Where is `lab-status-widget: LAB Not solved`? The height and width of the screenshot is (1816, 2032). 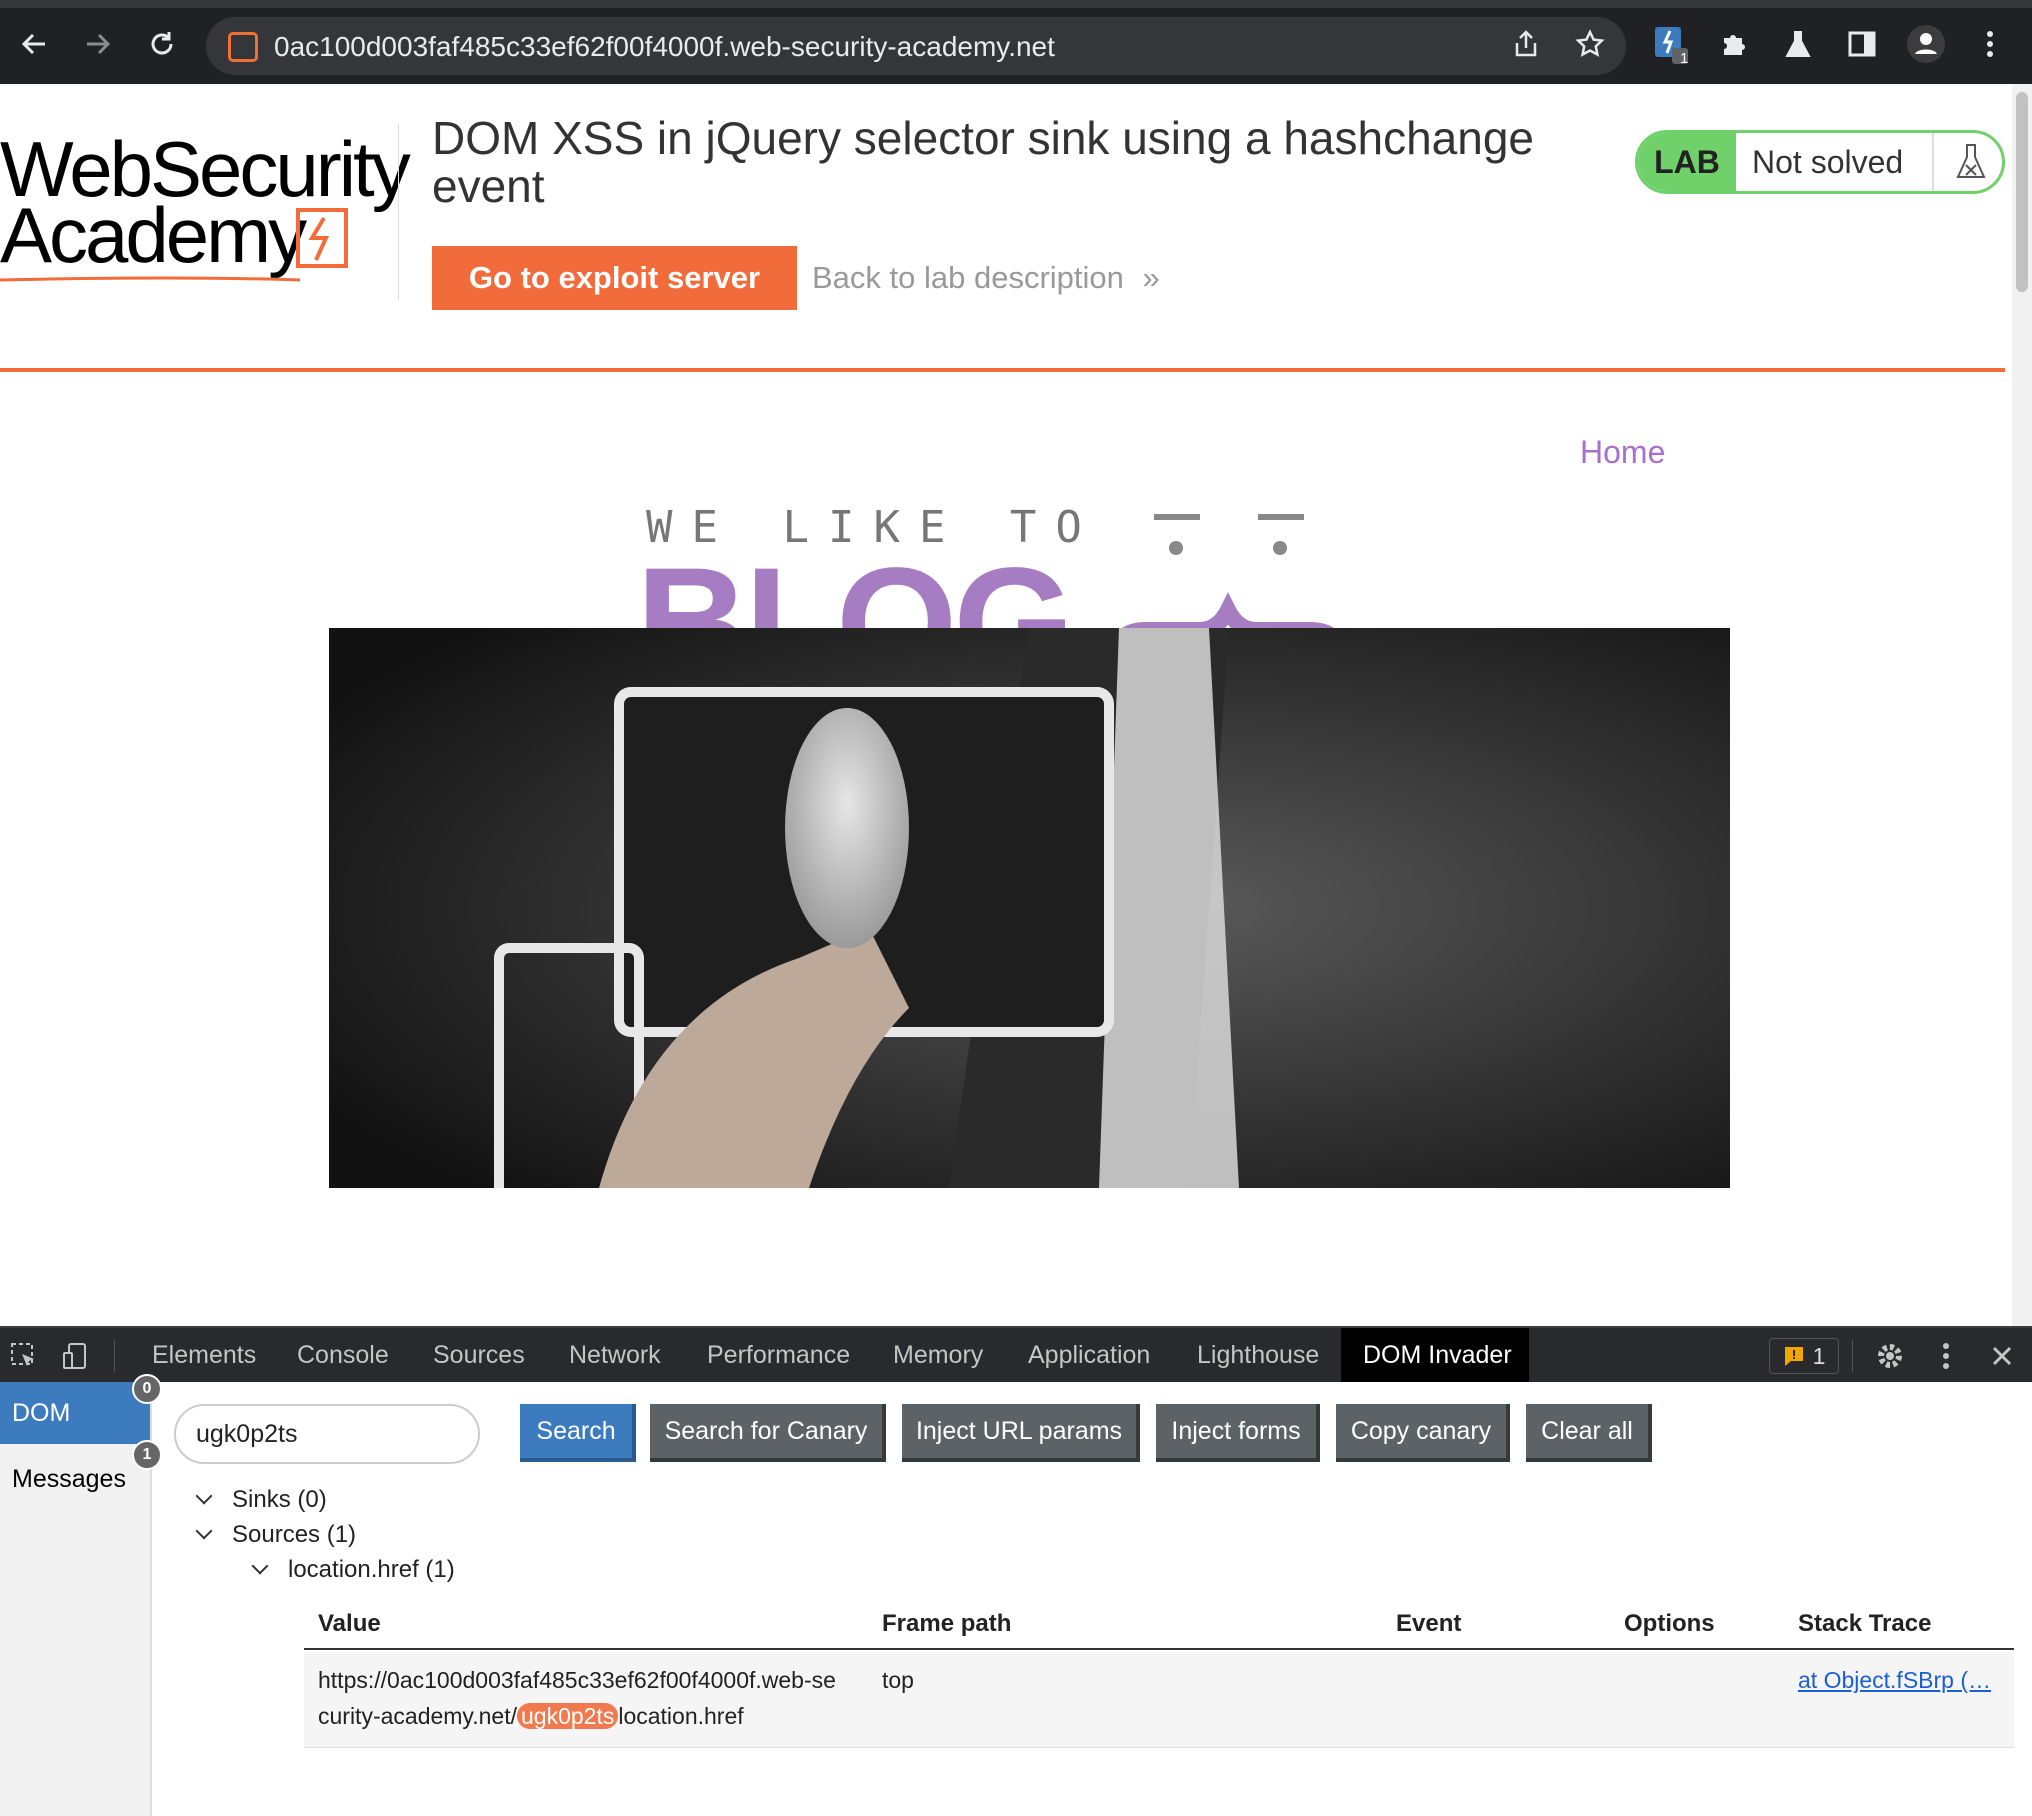
lab-status-widget: LAB Not solved is located at coordinates (1820, 162).